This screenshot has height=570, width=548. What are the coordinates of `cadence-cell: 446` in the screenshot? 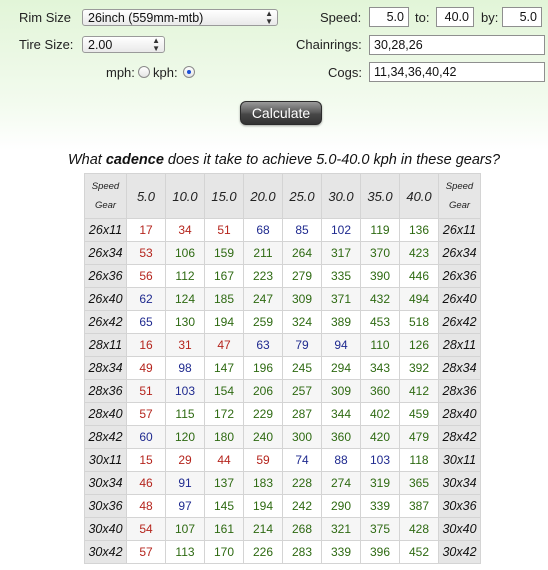 It's located at (419, 276).